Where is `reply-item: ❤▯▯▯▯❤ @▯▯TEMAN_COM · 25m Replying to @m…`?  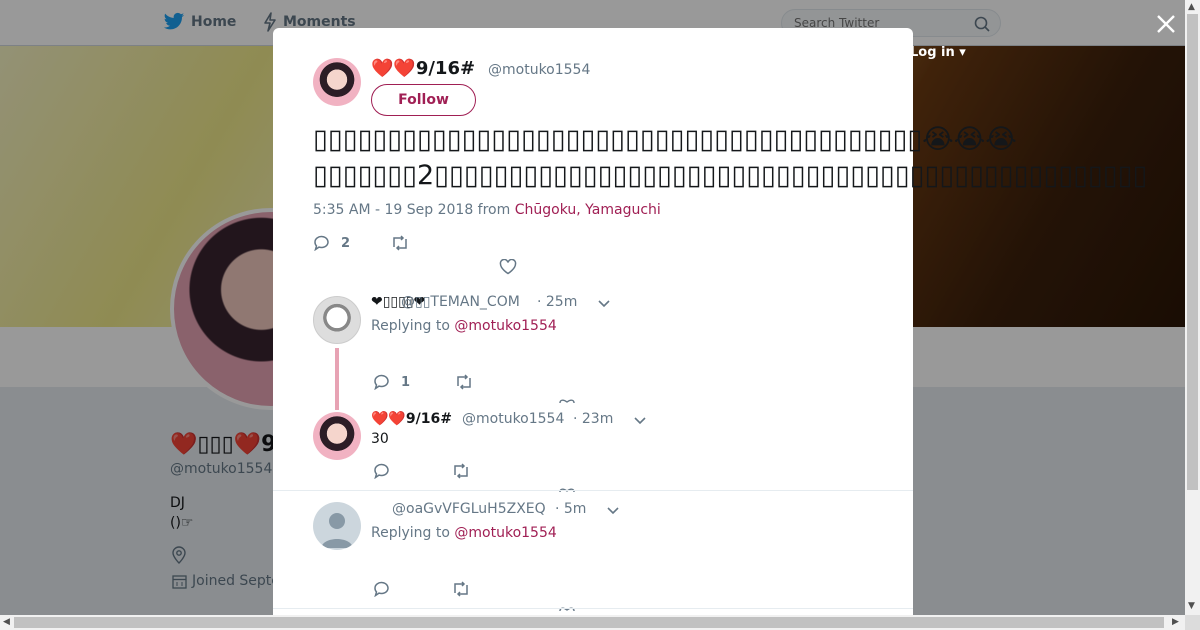 reply-item: ❤▯▯▯▯❤ @▯▯TEMAN_COM · 25m Replying to @m… is located at coordinates (593, 345).